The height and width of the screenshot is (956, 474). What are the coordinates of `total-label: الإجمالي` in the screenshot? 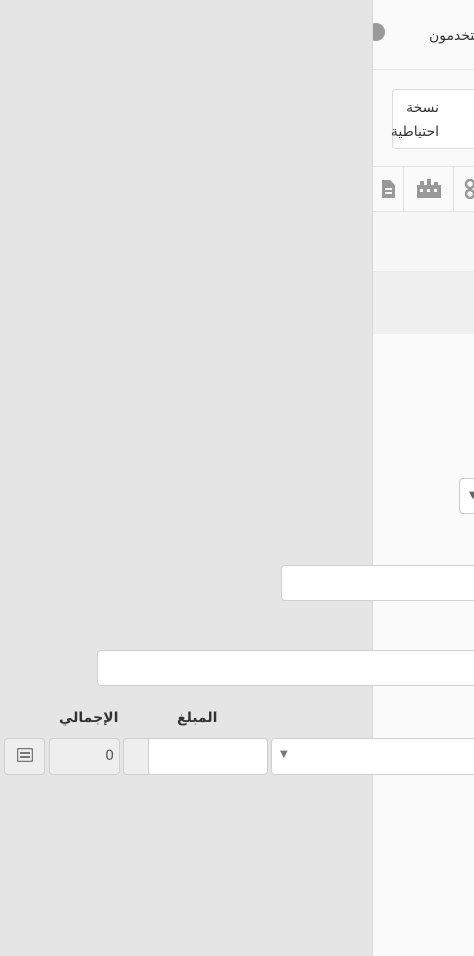 It's located at (89, 718).